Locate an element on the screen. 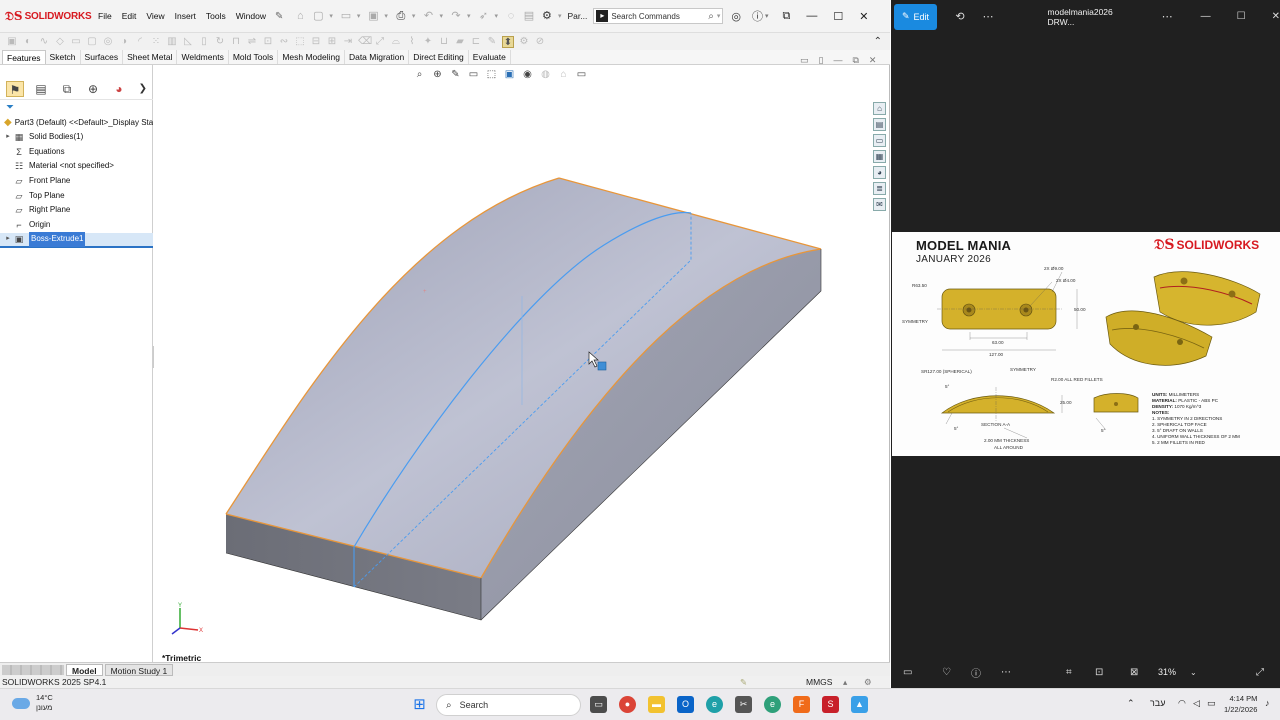  undo-icon: ↶ is located at coordinates (428, 16).